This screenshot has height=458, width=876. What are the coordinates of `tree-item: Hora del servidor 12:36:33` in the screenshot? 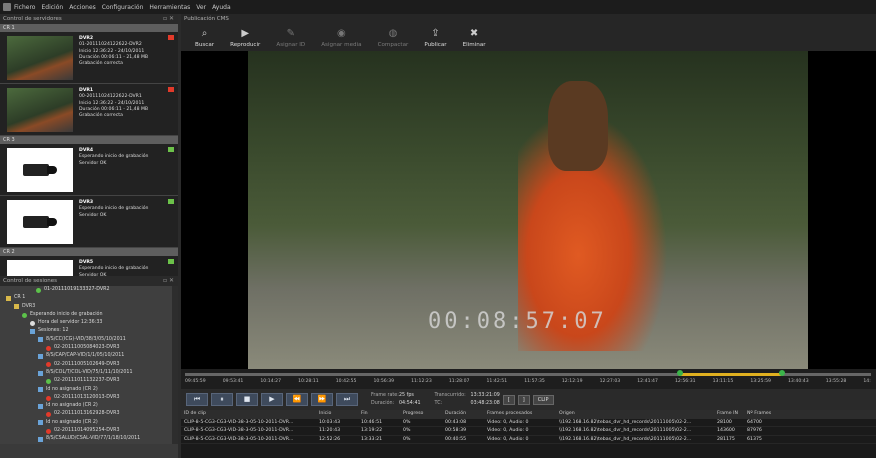 It's located at (89, 323).